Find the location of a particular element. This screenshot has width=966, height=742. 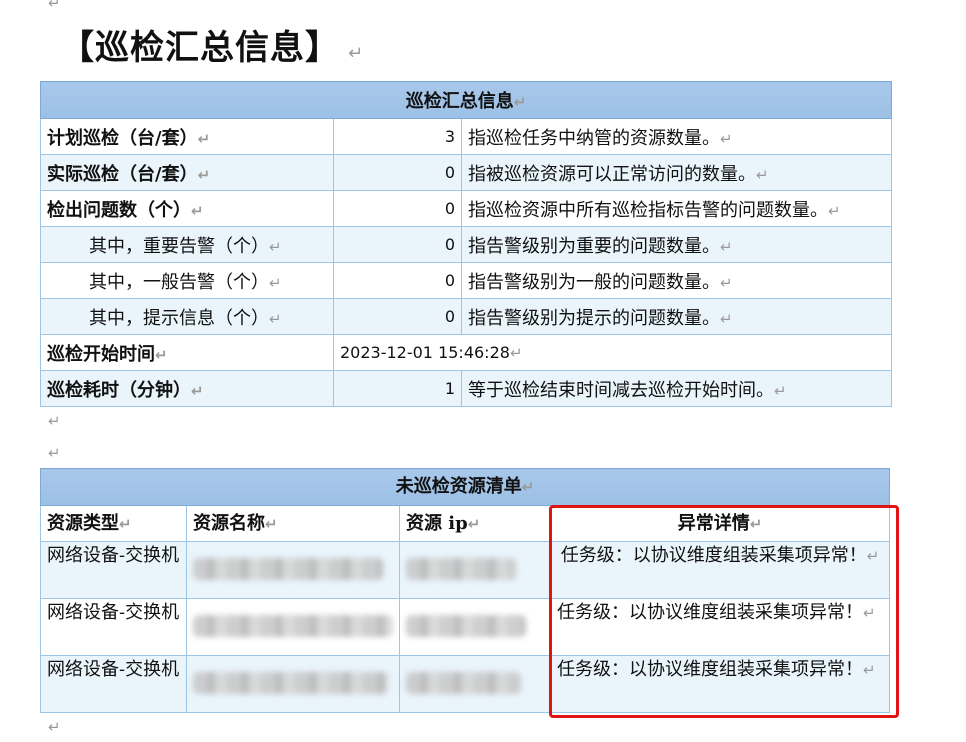

unchecked-header: 未巡检资源清单↵ is located at coordinates (465, 487).